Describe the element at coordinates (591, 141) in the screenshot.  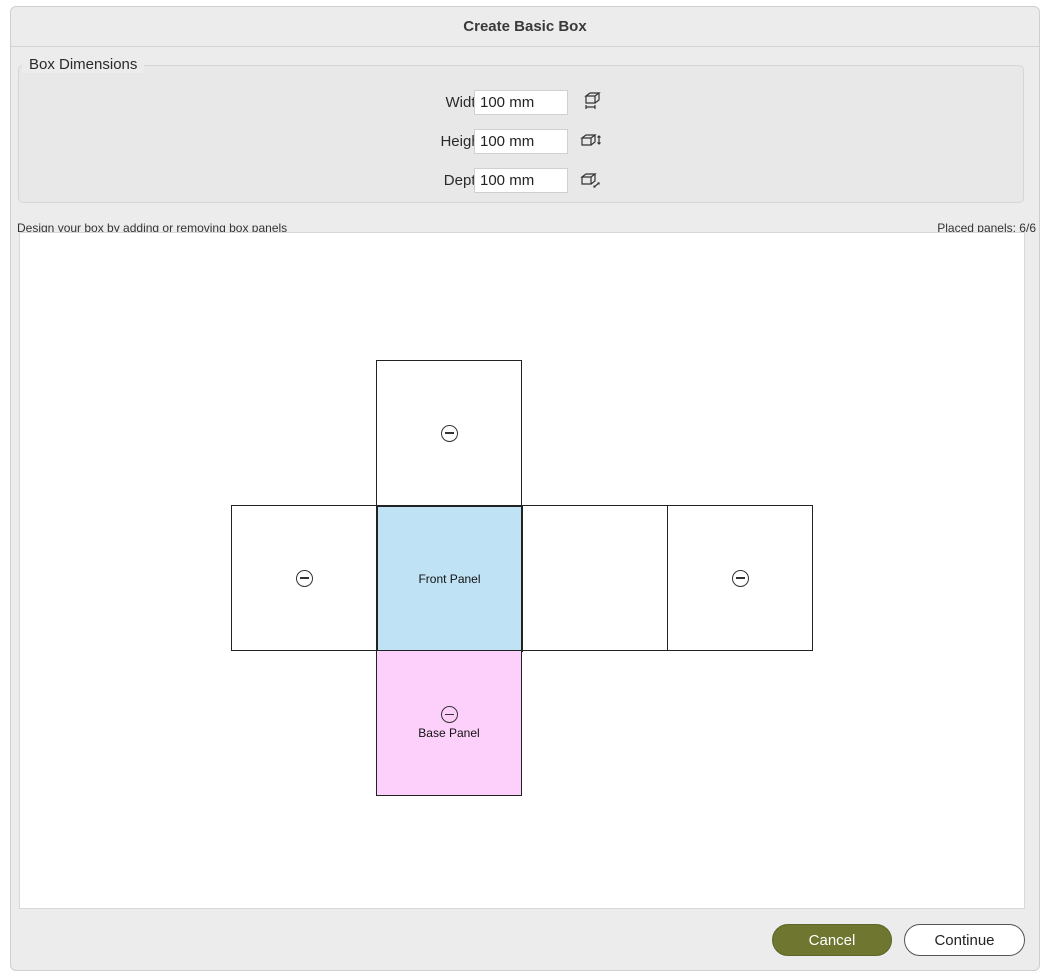
I see `box-height-icon` at that location.